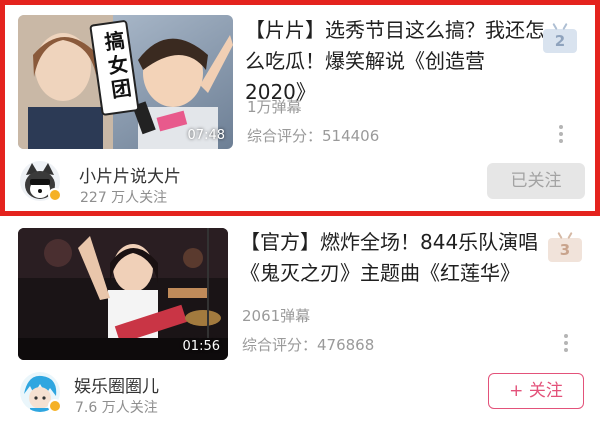 Image resolution: width=600 pixels, height=430 pixels. I want to click on followed-button: 已关注, so click(536, 181).